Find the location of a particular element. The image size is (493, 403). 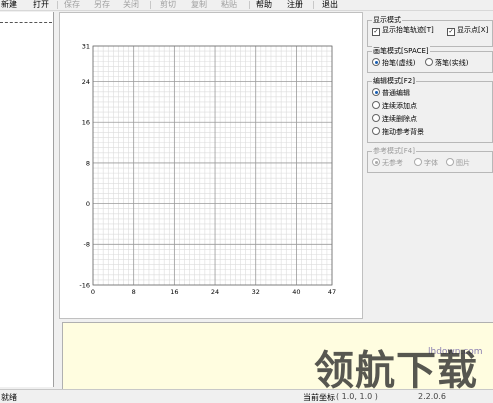

pen-down-radio: 落笔(实线) is located at coordinates (446, 63).